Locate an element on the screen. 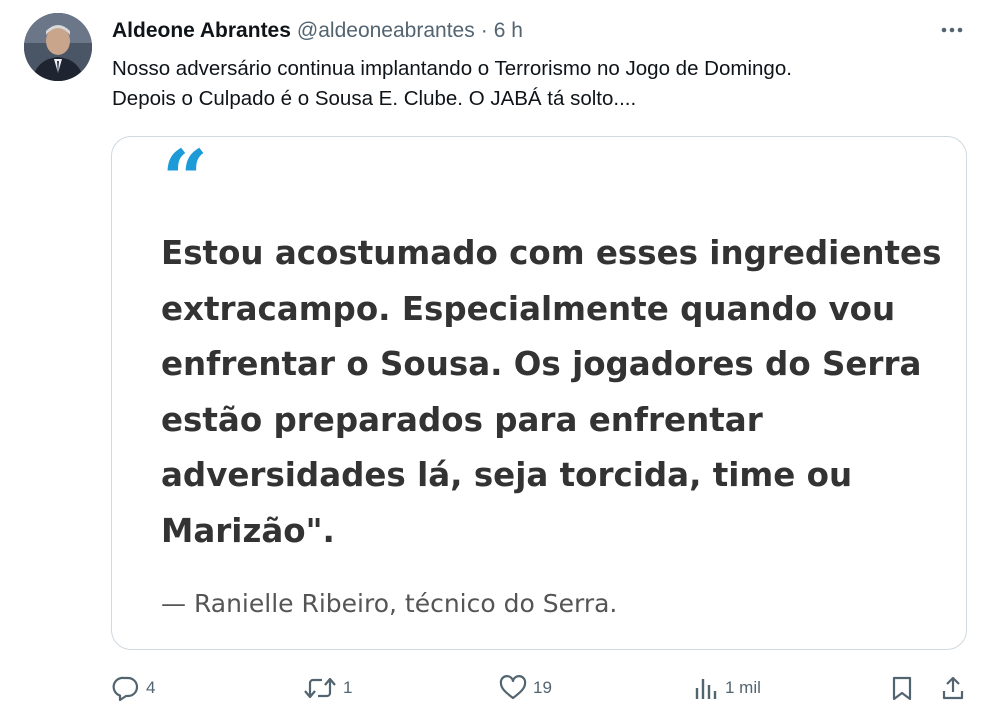 The height and width of the screenshot is (719, 984). quote-line: Estou acostumado com esses ingredientes is located at coordinates (551, 253).